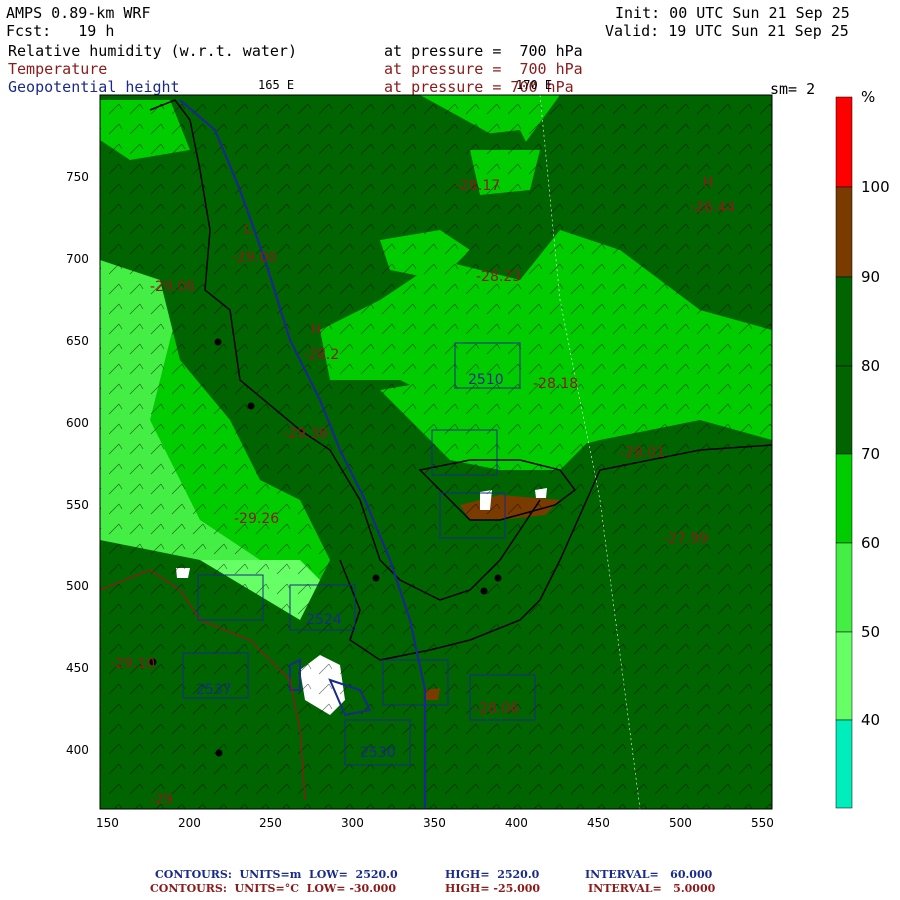  I want to click on footer-height-interval: INTERVAL= 60.000, so click(649, 874).